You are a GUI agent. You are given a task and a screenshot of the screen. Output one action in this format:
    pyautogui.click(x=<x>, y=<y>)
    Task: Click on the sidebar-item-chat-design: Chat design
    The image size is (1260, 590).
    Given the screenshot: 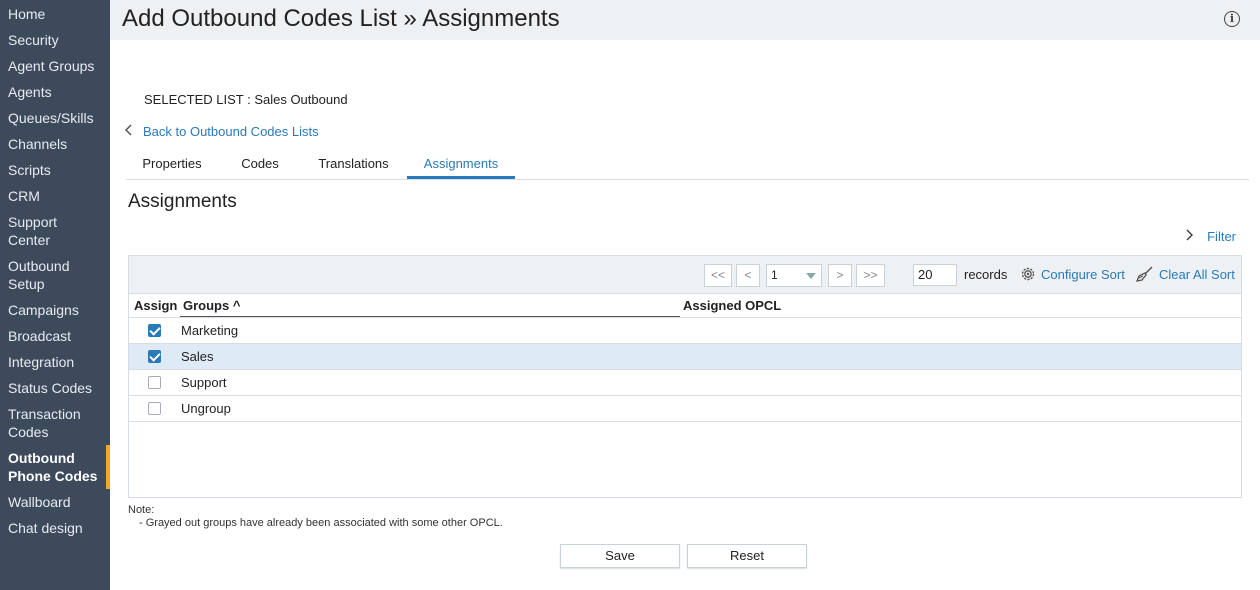 What is the action you would take?
    pyautogui.click(x=55, y=528)
    